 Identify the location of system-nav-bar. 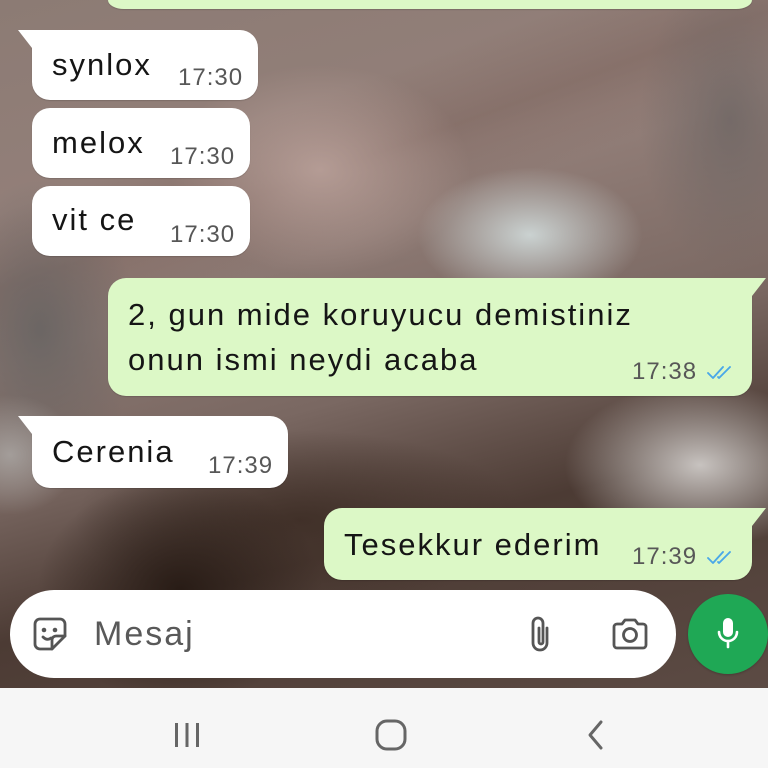
(384, 728).